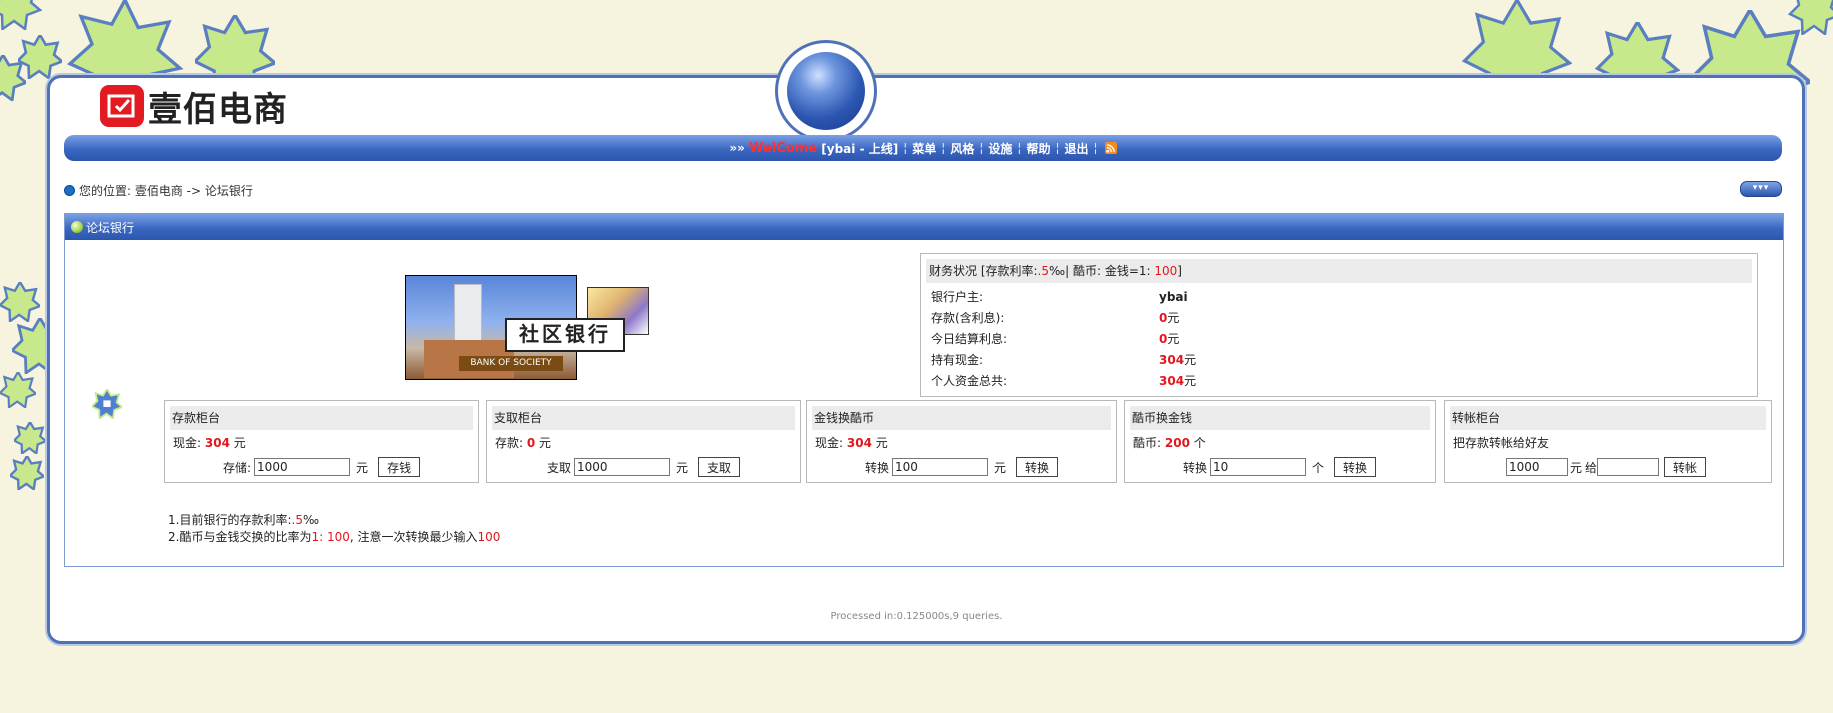  What do you see at coordinates (543, 443) in the screenshot?
I see `withdraw-info-unit: 元` at bounding box center [543, 443].